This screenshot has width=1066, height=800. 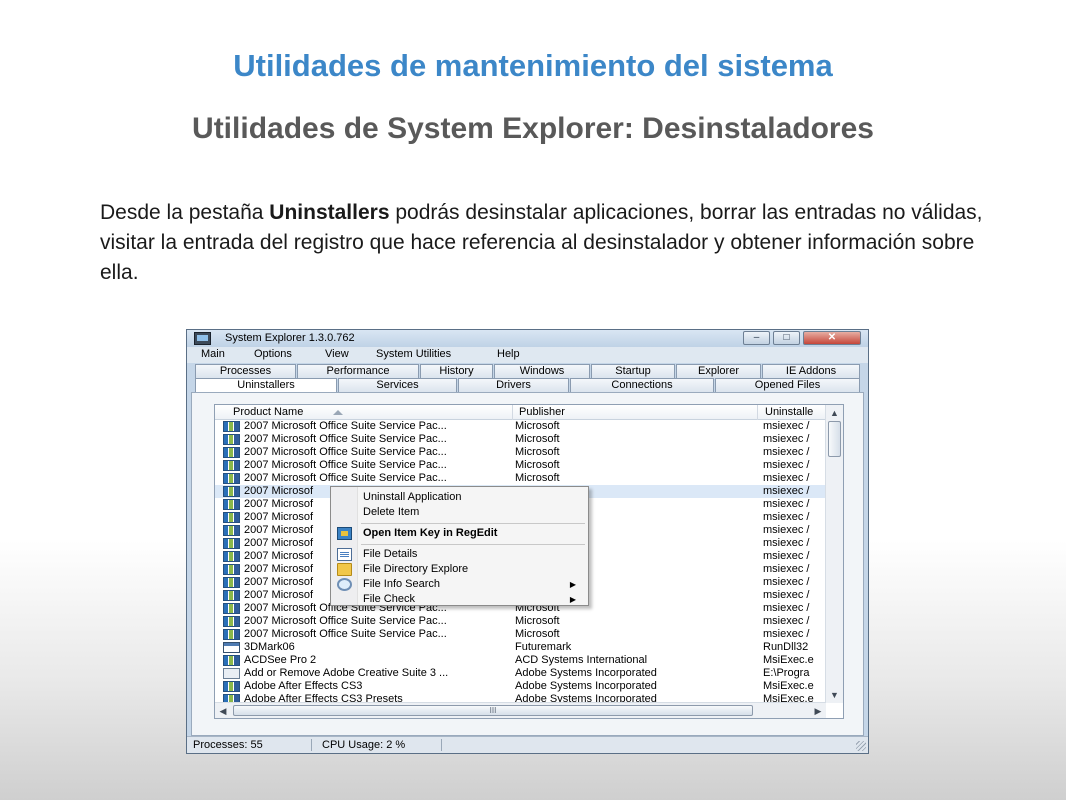 I want to click on column-header-product-name: Product Name, so click(x=283, y=412).